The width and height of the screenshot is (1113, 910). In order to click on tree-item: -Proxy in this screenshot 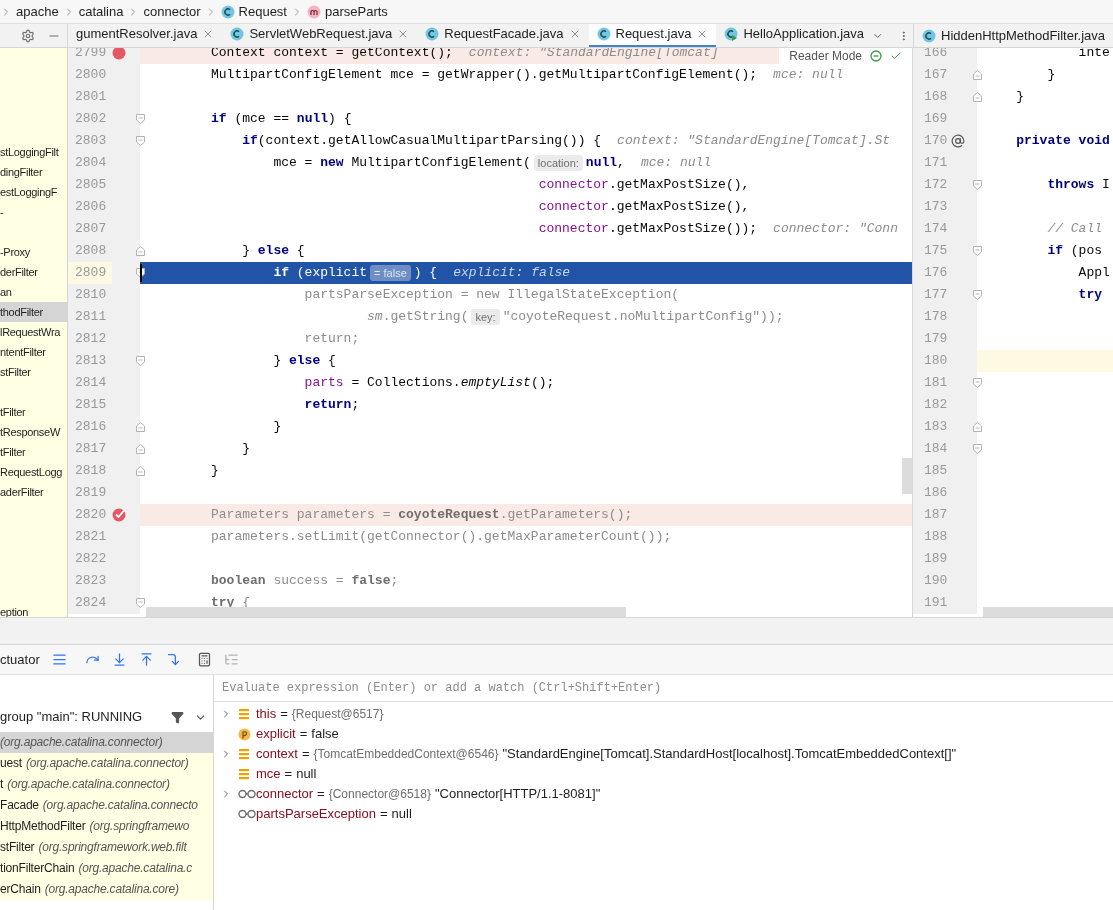, I will do `click(33, 252)`.